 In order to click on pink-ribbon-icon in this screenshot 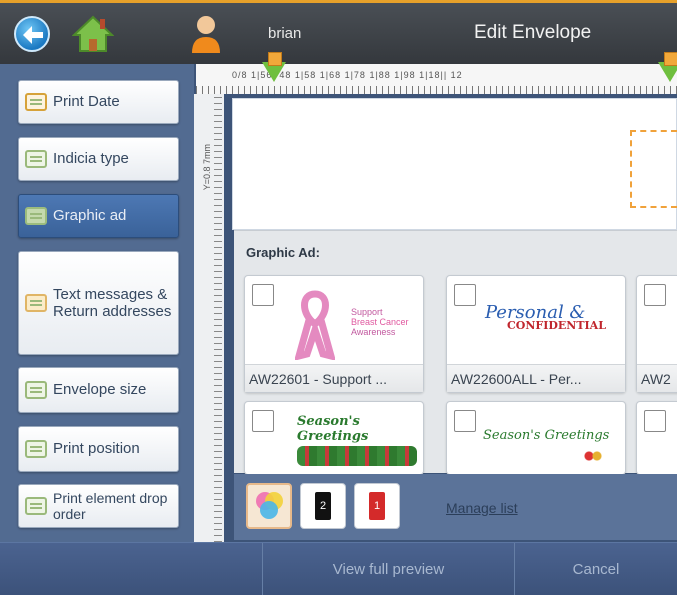, I will do `click(315, 325)`.